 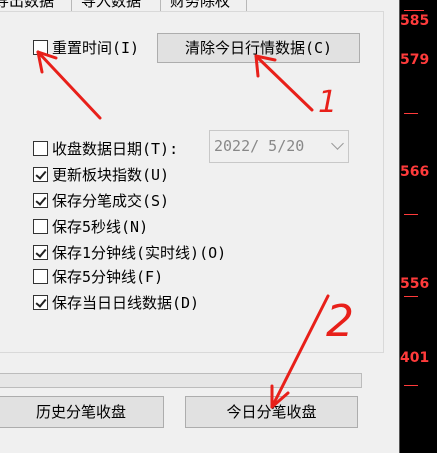 What do you see at coordinates (111, 200) in the screenshot?
I see `save-tick-trades-label: 保存分笔成交(S)` at bounding box center [111, 200].